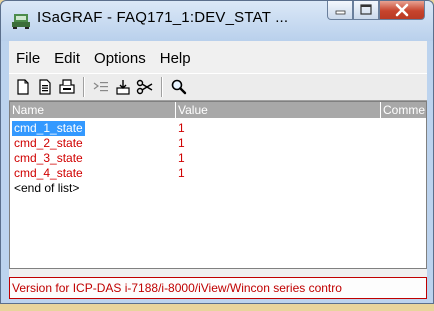  I want to click on menu-bar: File Edit Options Help, so click(103, 59).